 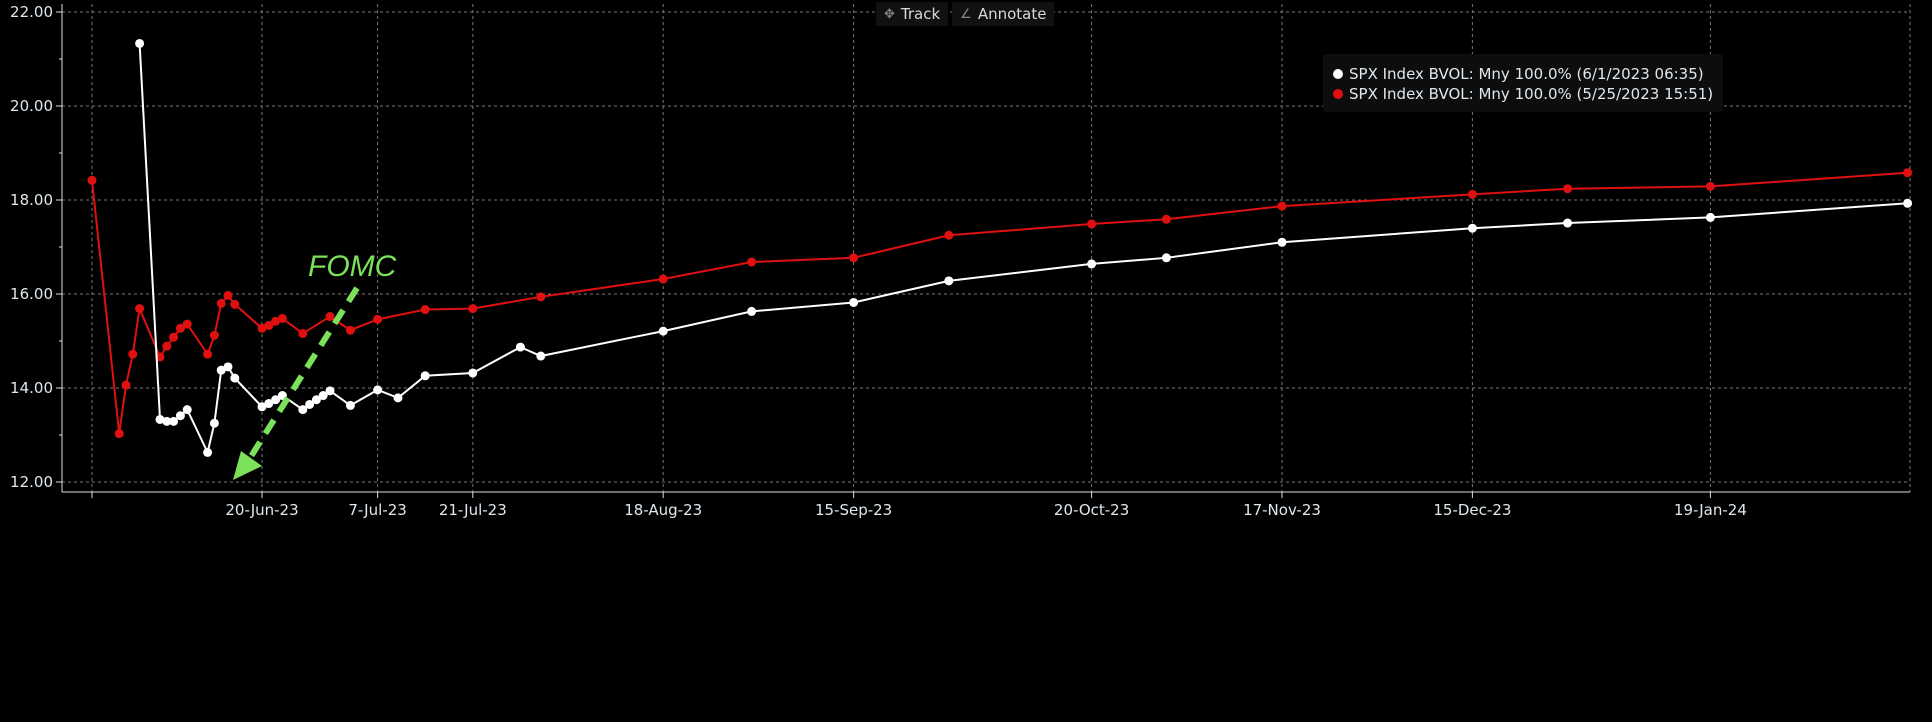 What do you see at coordinates (473, 510) in the screenshot?
I see `x-tick-label: 21-Jul-23` at bounding box center [473, 510].